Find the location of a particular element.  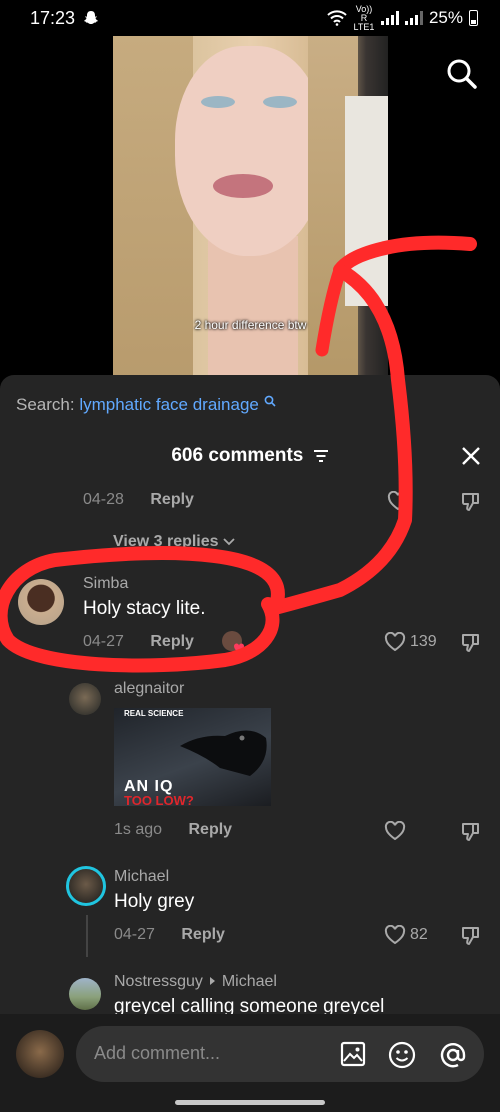

video-neck is located at coordinates (253, 308).